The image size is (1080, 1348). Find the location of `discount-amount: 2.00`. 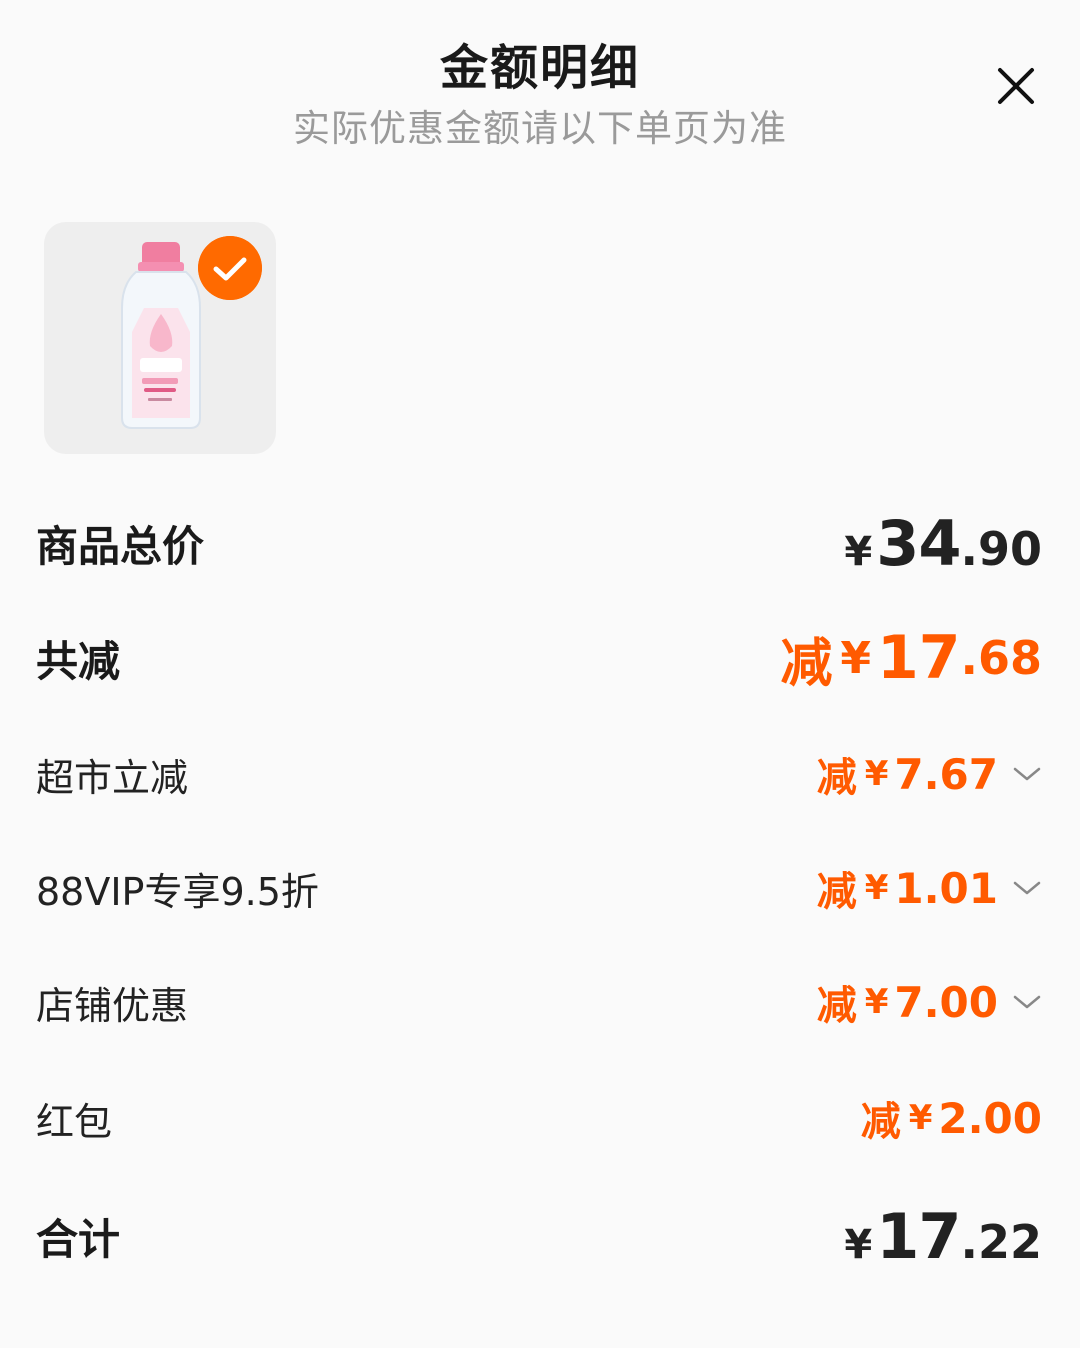

discount-amount: 2.00 is located at coordinates (990, 1118).